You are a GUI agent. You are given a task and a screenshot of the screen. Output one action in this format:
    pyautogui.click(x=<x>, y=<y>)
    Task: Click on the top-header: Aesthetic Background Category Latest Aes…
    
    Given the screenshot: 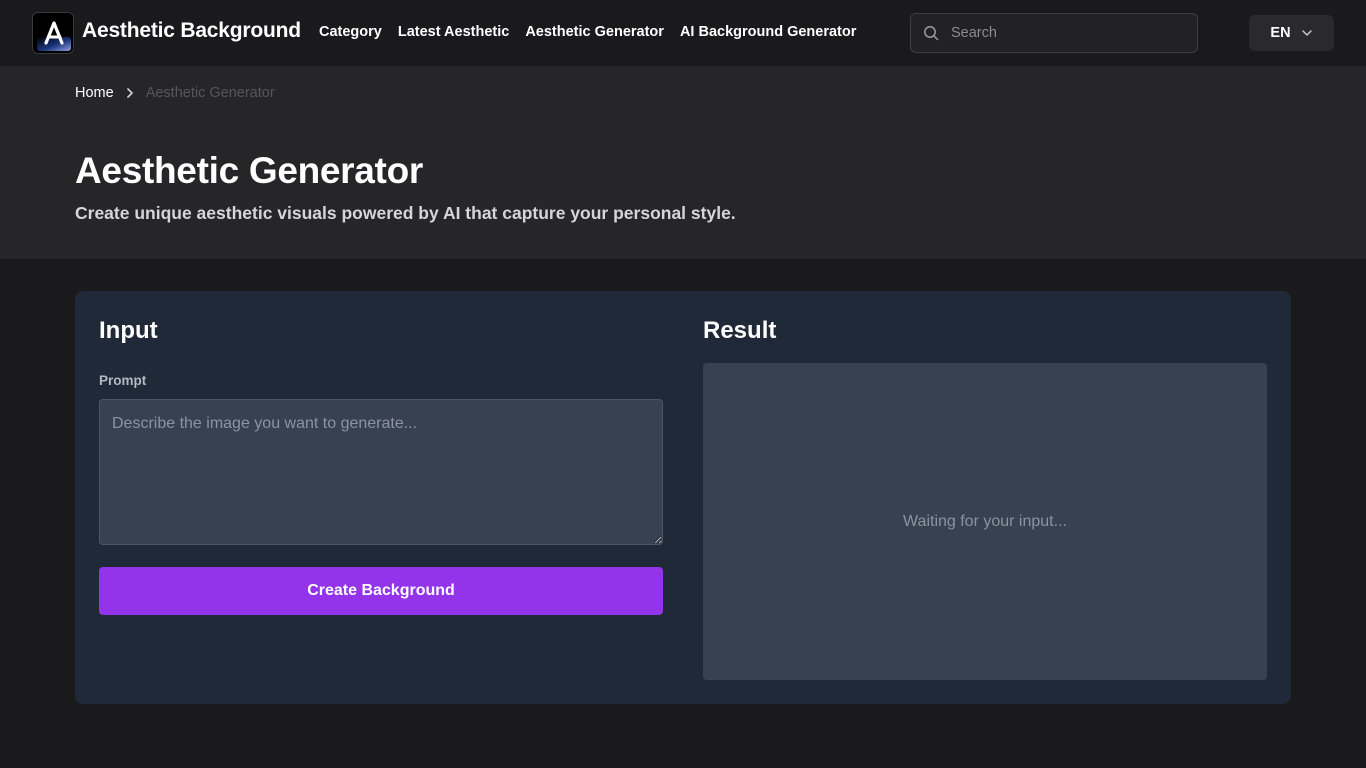 What is the action you would take?
    pyautogui.click(x=683, y=33)
    